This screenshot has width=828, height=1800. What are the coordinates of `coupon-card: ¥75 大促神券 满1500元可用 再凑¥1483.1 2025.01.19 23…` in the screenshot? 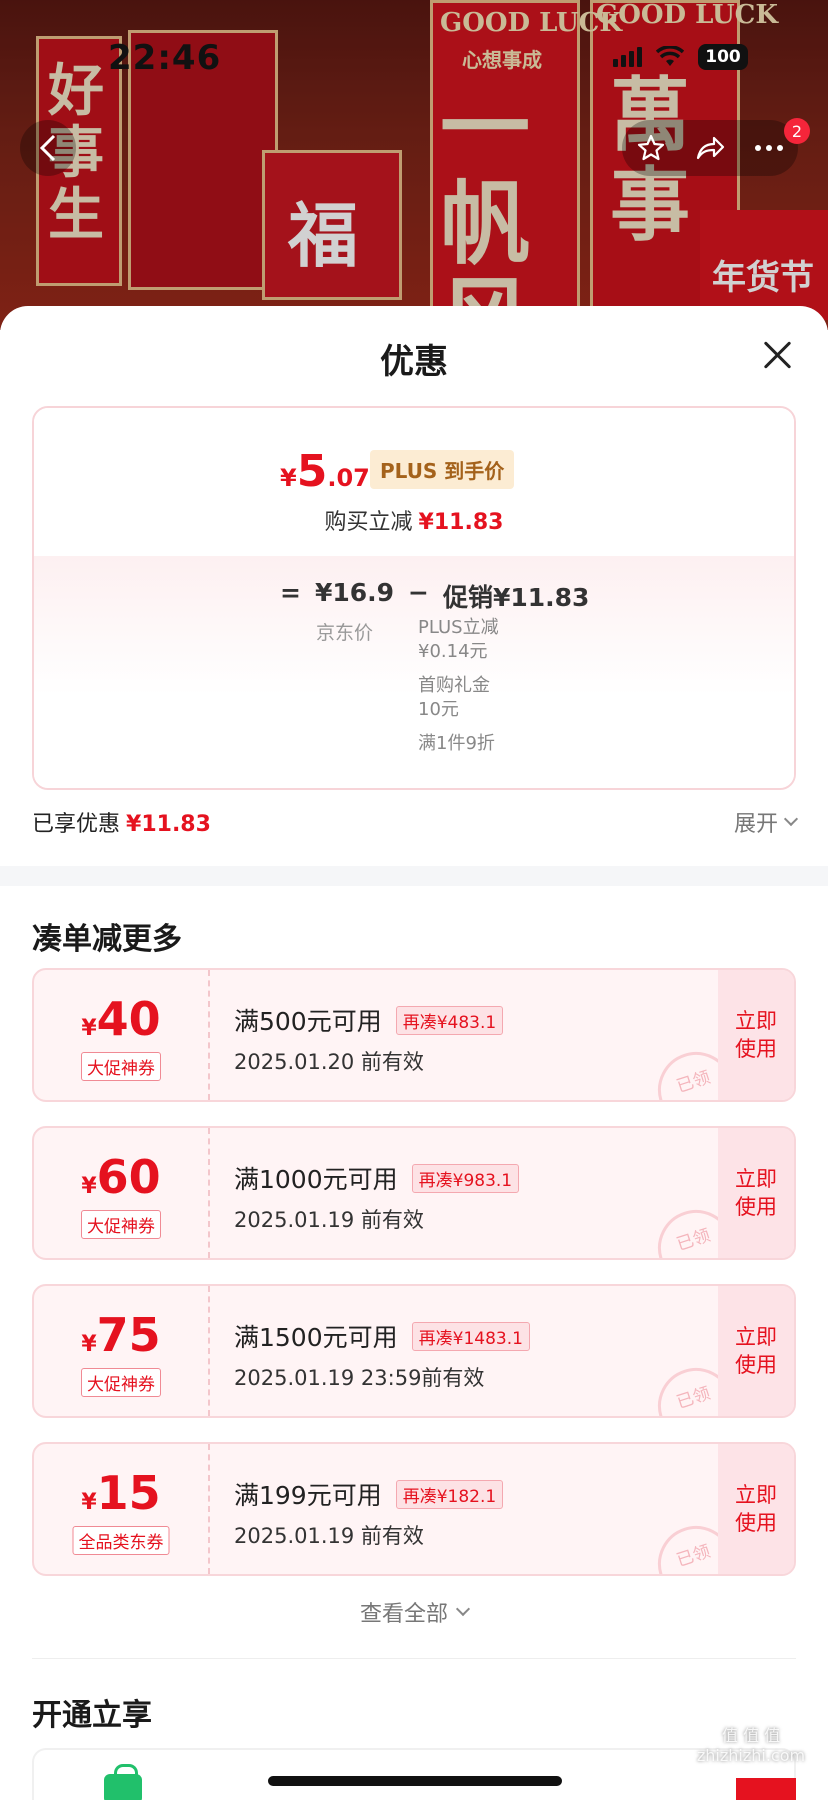 It's located at (414, 1351).